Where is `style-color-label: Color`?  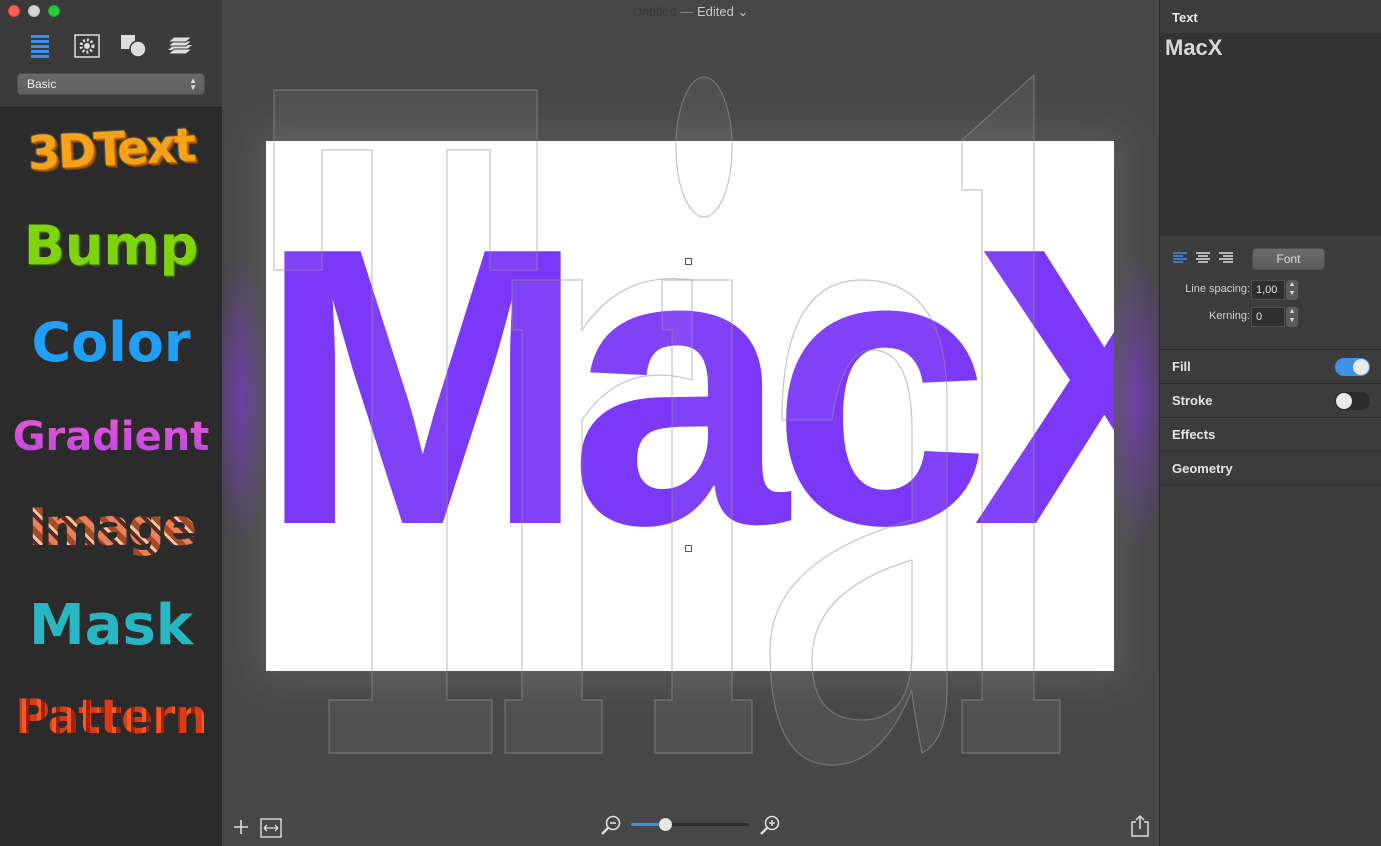
style-color-label: Color is located at coordinates (111, 342).